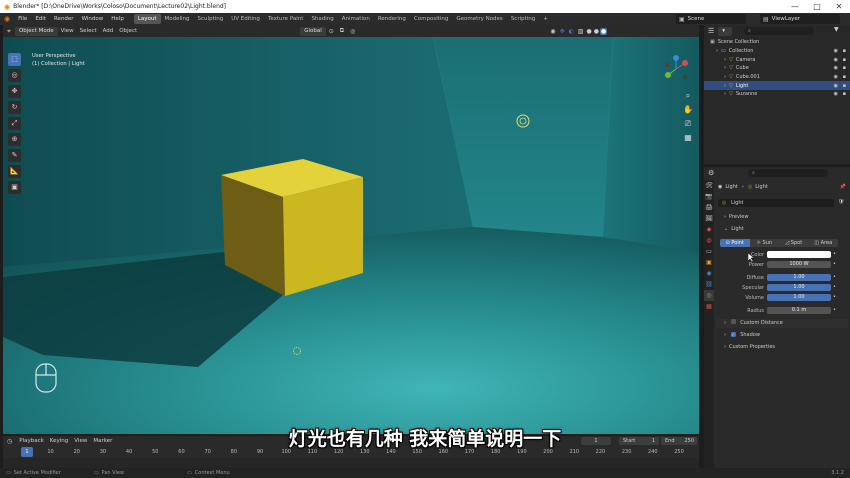  I want to click on add-cube-tool-icon: ▣, so click(14, 187).